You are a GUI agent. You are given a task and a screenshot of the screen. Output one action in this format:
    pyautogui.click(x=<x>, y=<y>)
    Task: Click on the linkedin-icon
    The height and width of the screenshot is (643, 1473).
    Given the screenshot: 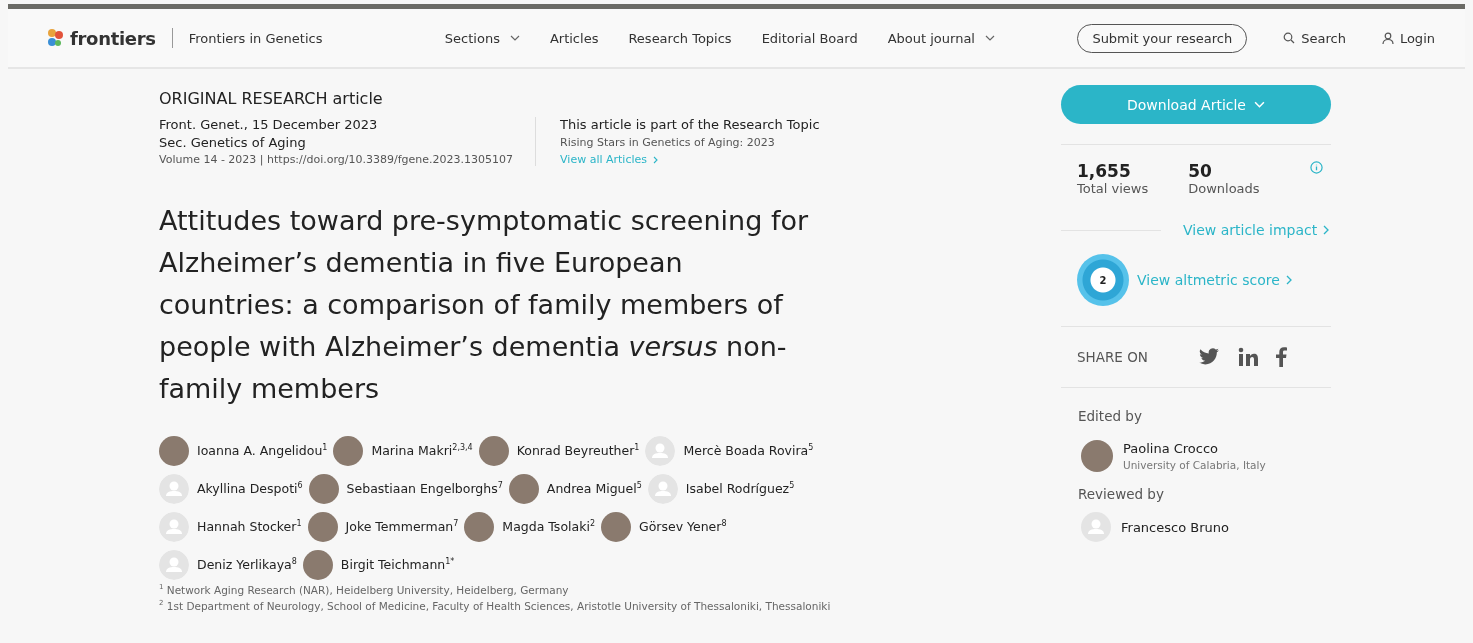 What is the action you would take?
    pyautogui.click(x=1247, y=357)
    